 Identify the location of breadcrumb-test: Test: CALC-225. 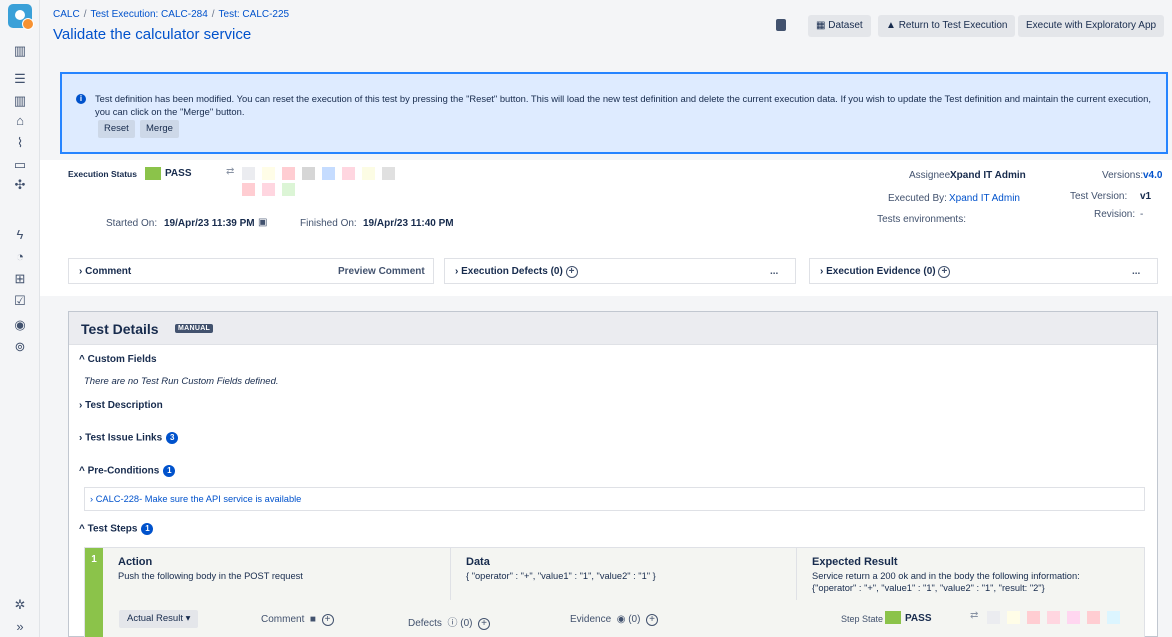
(254, 14).